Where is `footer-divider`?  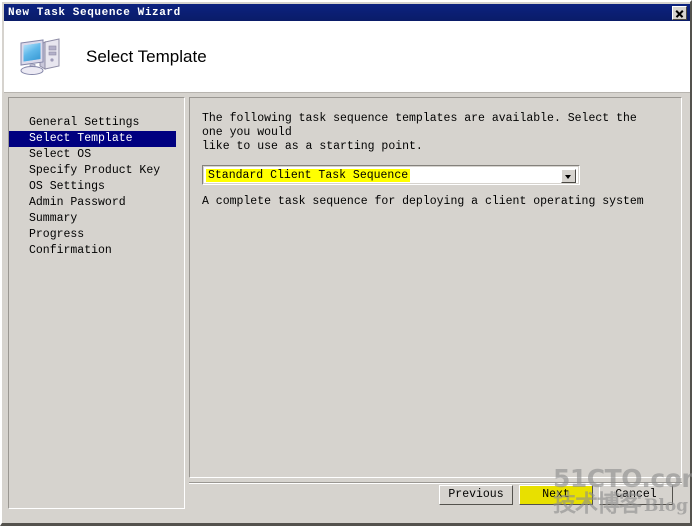 footer-divider is located at coordinates (435, 483).